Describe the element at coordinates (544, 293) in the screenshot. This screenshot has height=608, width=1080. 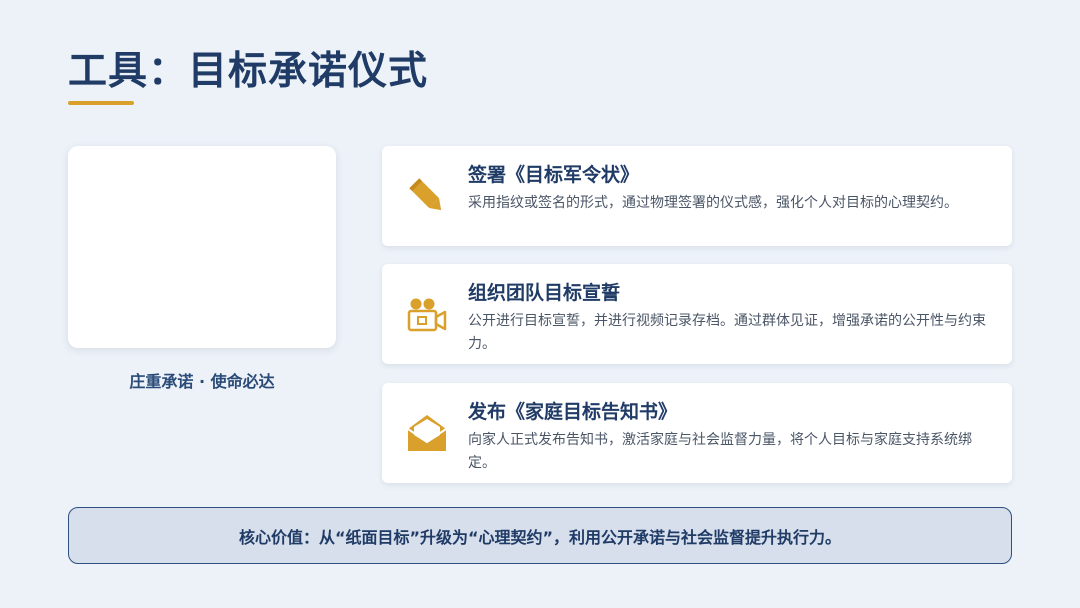
I see `card-title: 组织团队目标宣誓` at that location.